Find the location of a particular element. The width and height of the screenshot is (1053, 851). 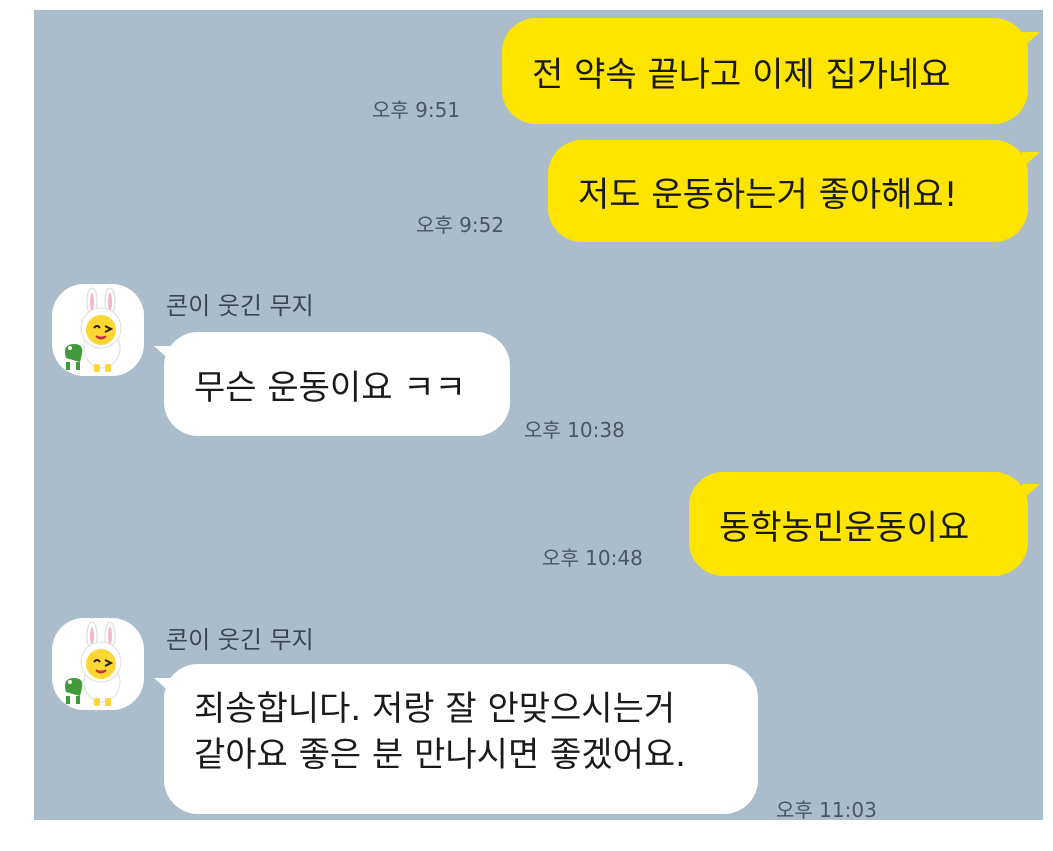

message-time: 오후 9:52 is located at coordinates (460, 225).